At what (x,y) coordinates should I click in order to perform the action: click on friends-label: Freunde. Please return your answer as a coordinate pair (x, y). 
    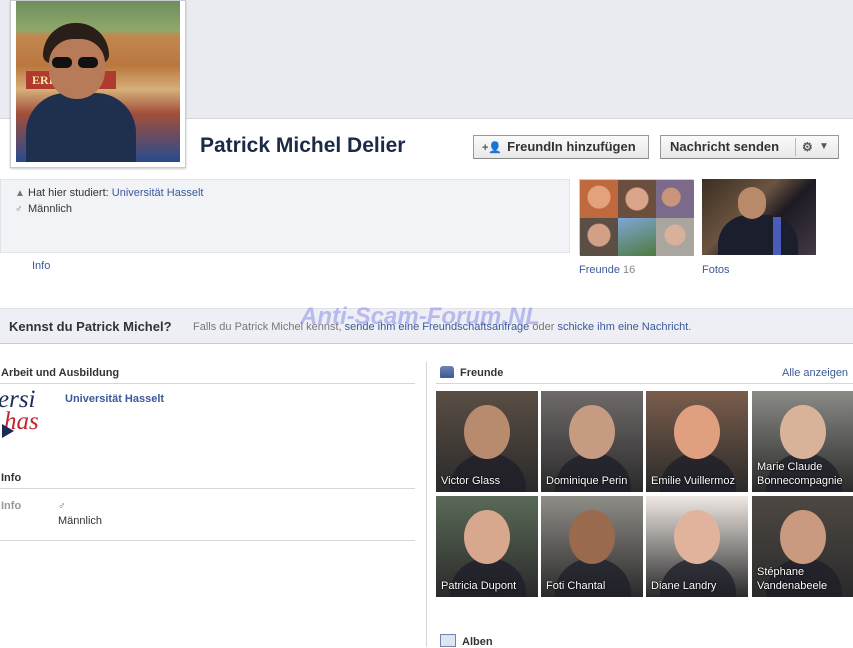
    Looking at the image, I should click on (599, 270).